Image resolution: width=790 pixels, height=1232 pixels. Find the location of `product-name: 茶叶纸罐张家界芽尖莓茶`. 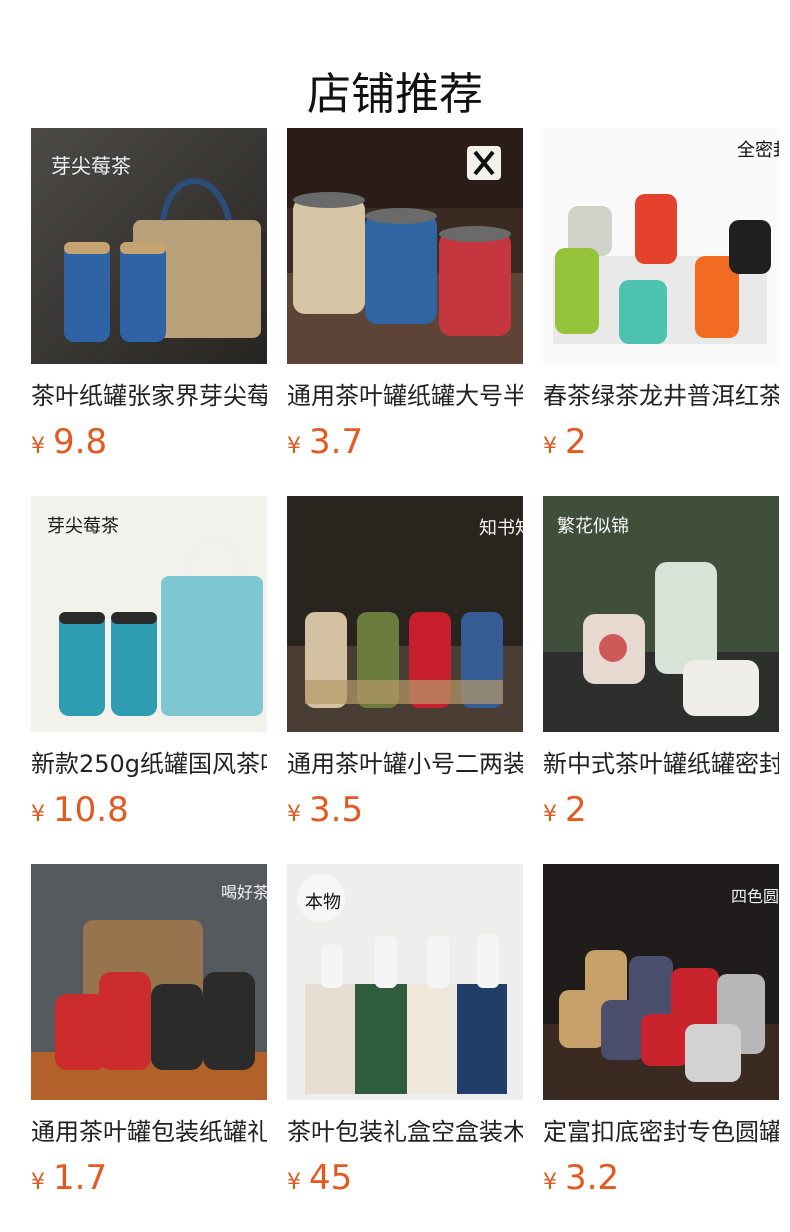

product-name: 茶叶纸罐张家界芽尖莓茶 is located at coordinates (149, 396).